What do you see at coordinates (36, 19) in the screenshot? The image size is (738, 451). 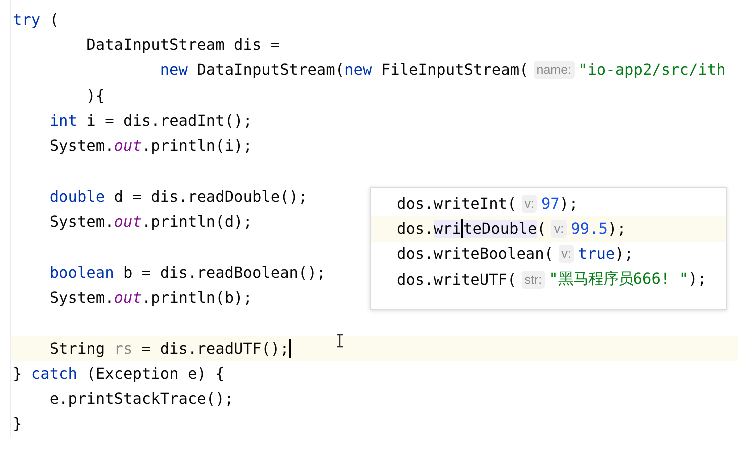 I see `code-text: try (` at bounding box center [36, 19].